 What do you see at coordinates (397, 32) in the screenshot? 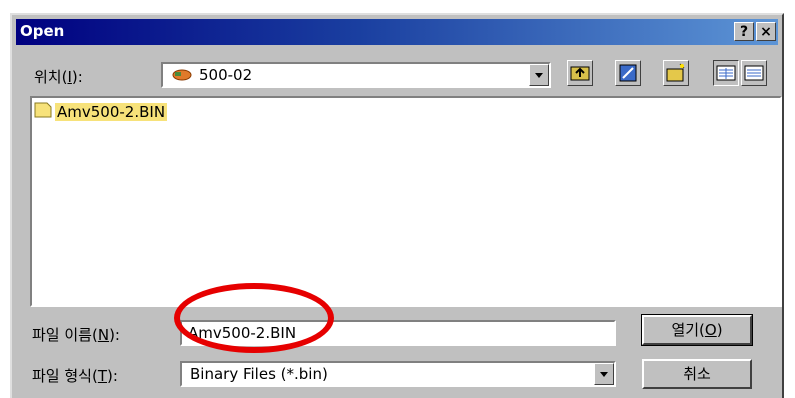
I see `title-bar: Open ? ×` at bounding box center [397, 32].